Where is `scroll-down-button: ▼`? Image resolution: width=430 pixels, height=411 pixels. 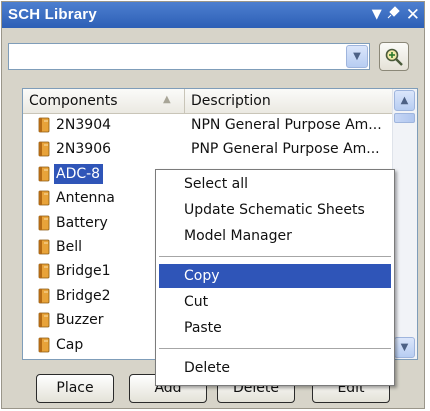 scroll-down-button: ▼ is located at coordinates (404, 347).